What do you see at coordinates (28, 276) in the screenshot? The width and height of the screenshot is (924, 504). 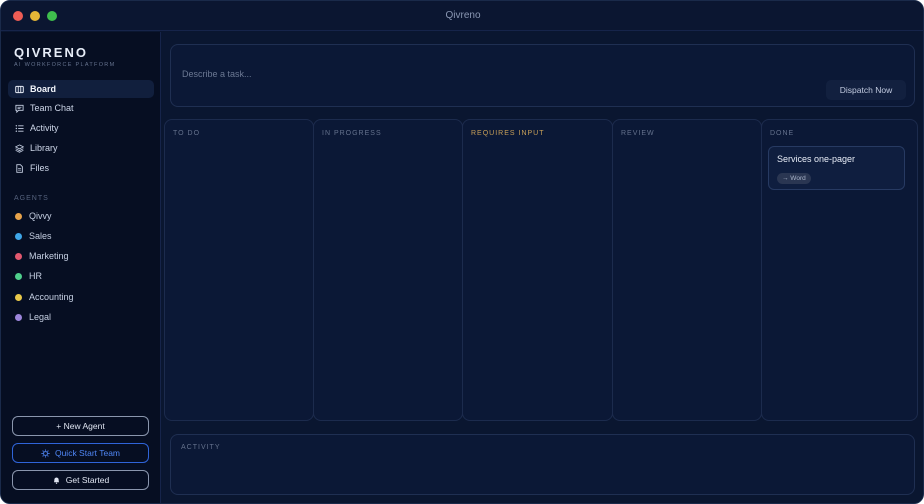 I see `agent-hr: HR` at bounding box center [28, 276].